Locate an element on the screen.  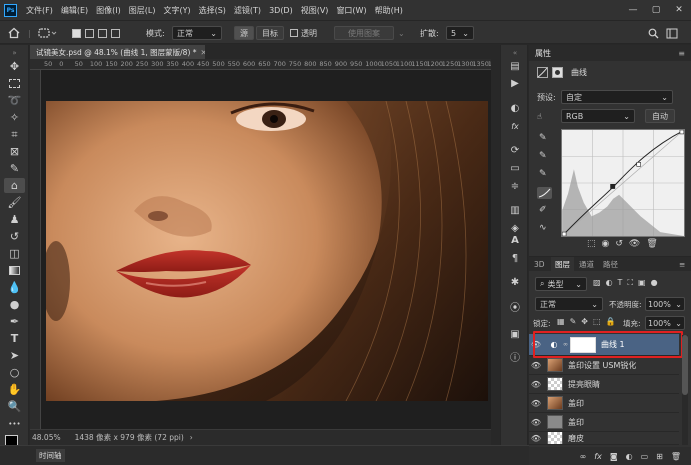
info-panel-icon: ⓘ is located at coordinates (515, 356).